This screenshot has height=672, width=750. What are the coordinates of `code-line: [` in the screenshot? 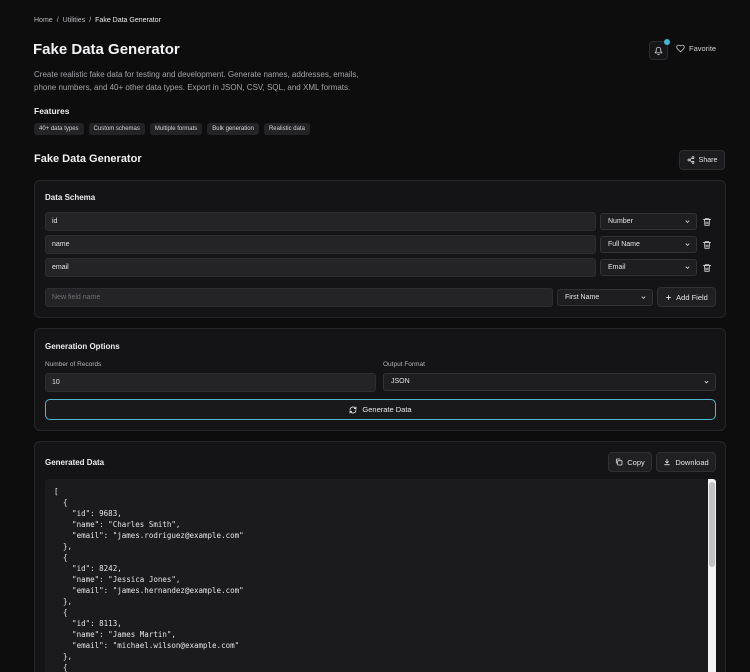 It's located at (56, 491).